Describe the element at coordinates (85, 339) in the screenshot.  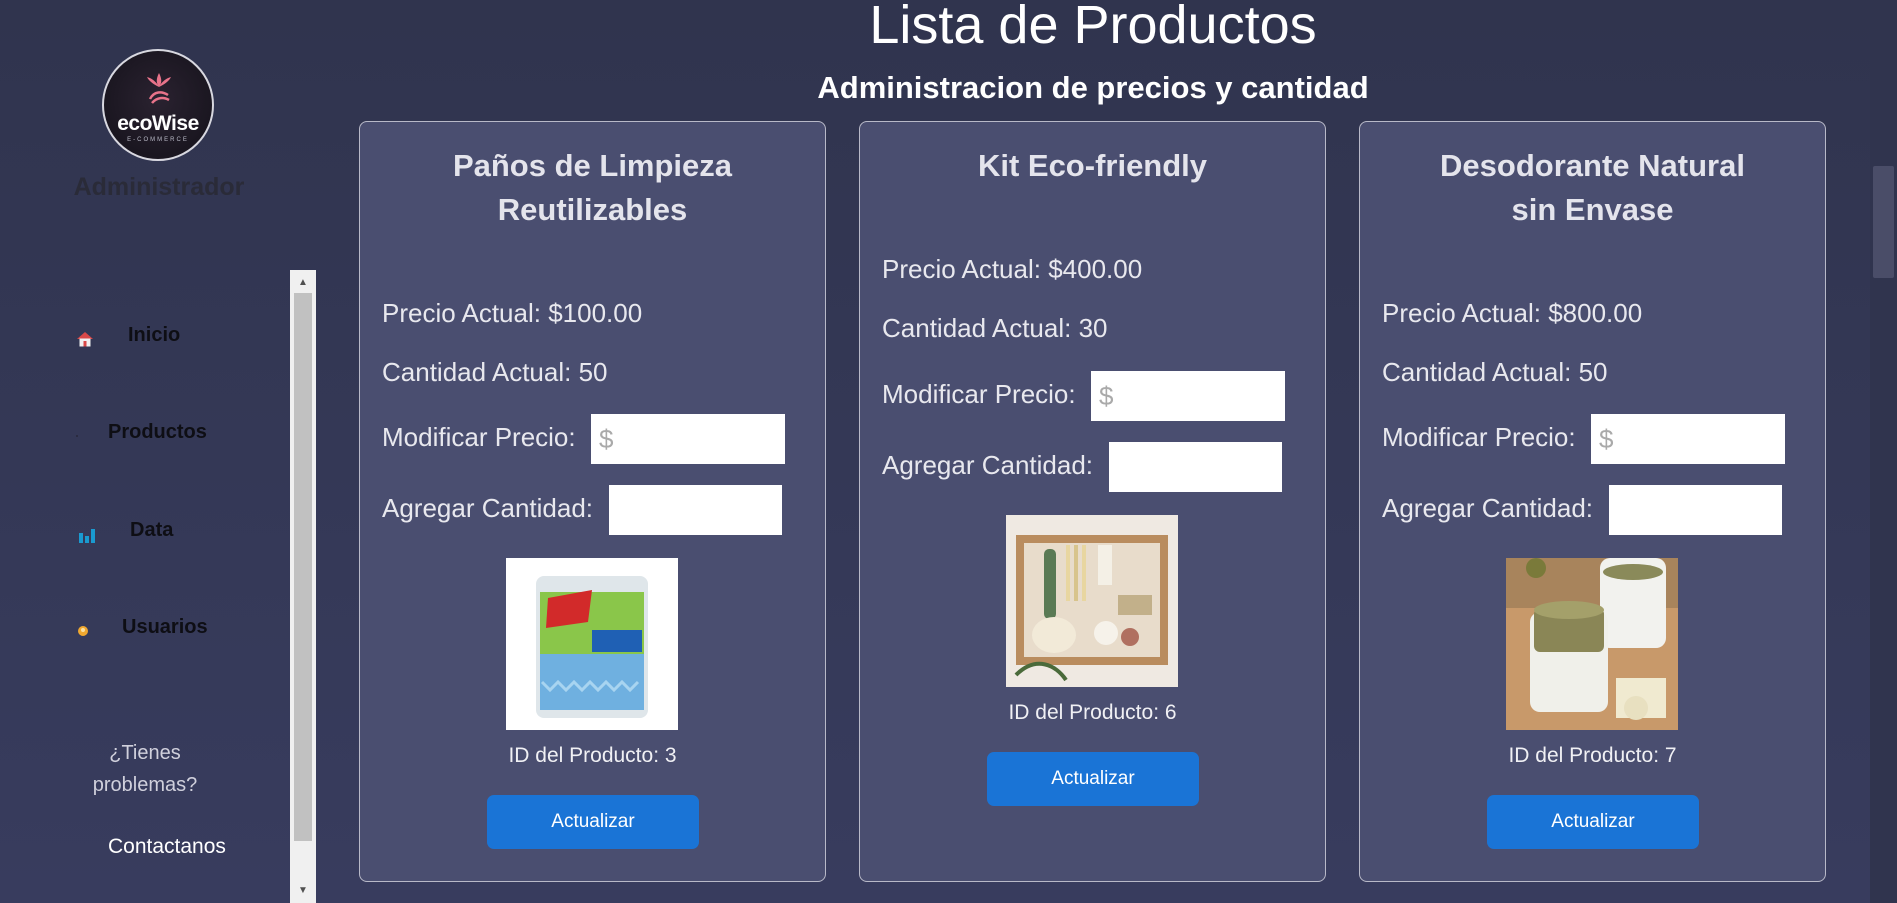
I see `home-icon` at that location.